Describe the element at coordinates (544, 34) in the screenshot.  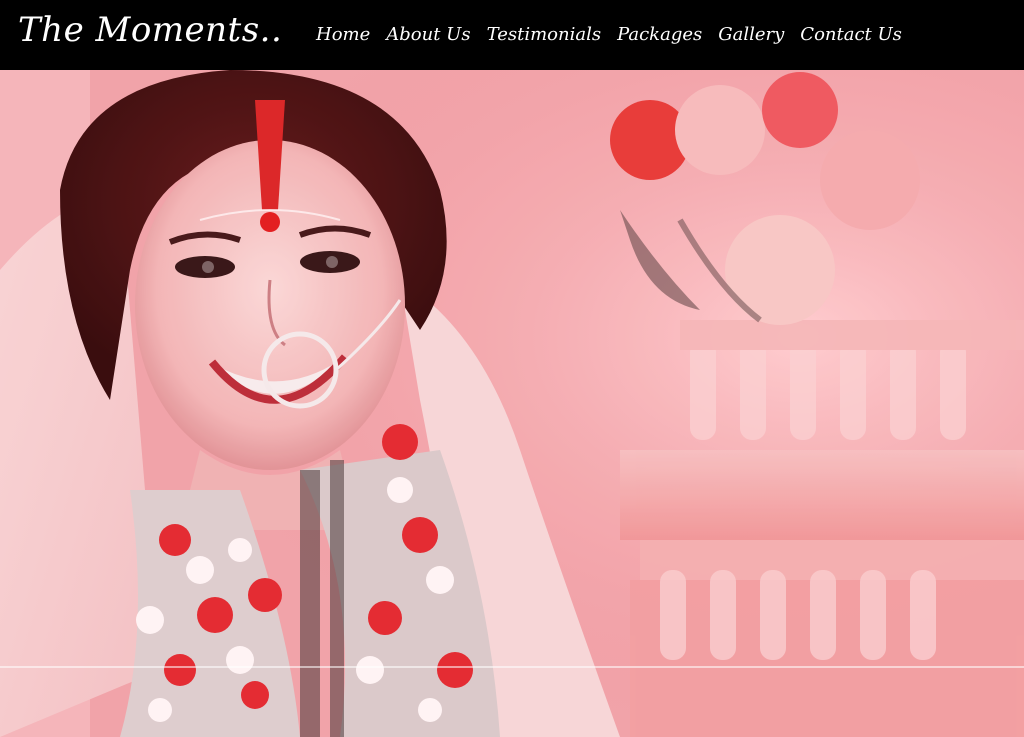
I see `nav-testimonials: Testimonials` at that location.